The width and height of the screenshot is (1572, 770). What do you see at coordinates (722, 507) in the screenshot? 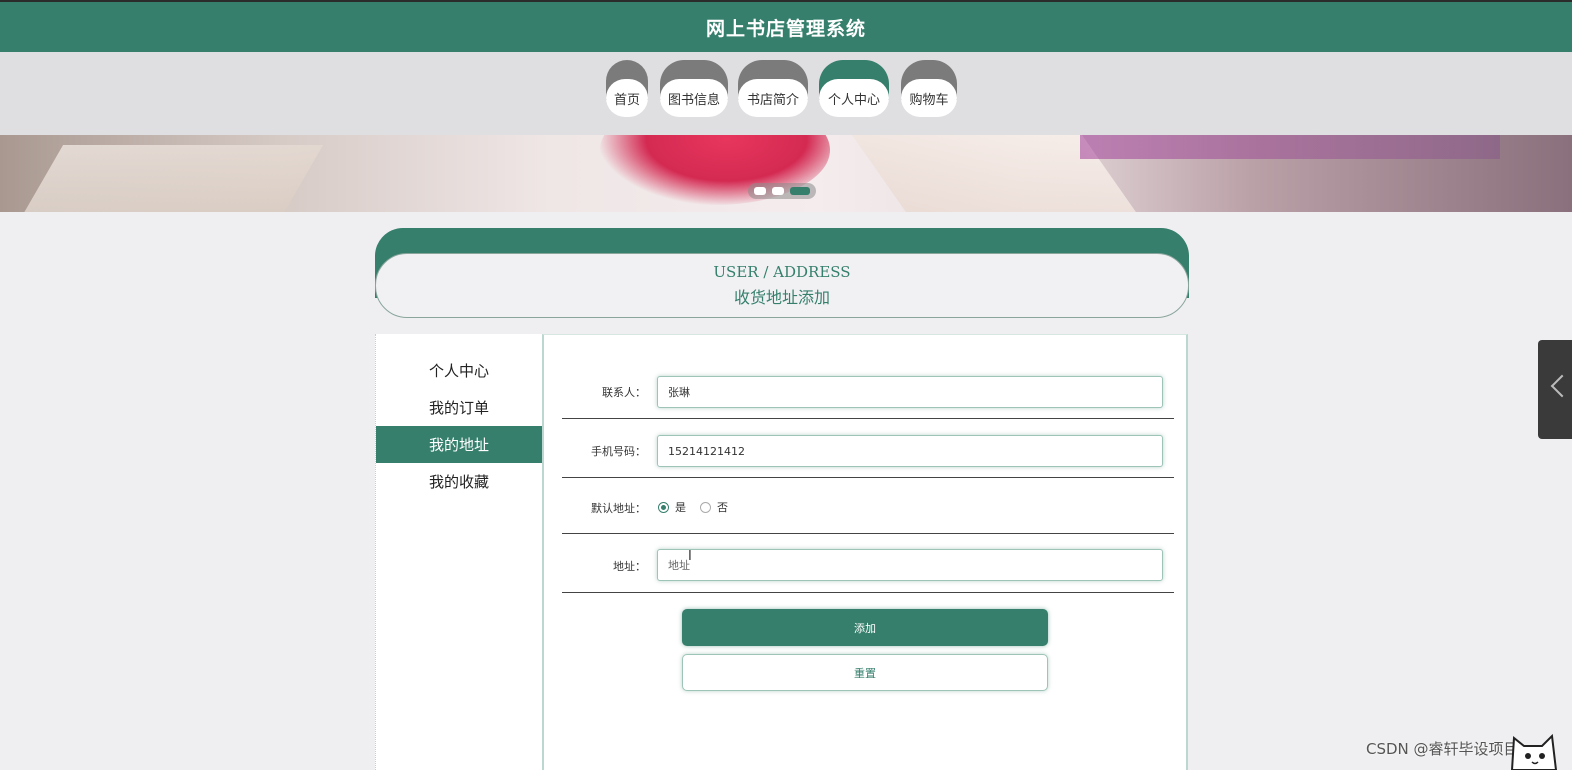
I see `radio-label: 否` at bounding box center [722, 507].